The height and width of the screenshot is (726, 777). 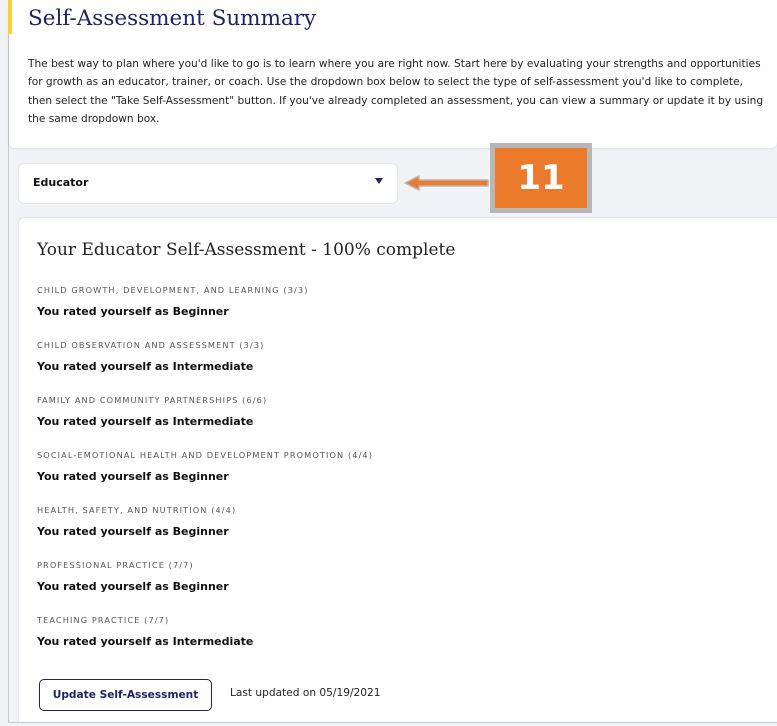 What do you see at coordinates (172, 18) in the screenshot?
I see `page-title: Self-Assessment Summary` at bounding box center [172, 18].